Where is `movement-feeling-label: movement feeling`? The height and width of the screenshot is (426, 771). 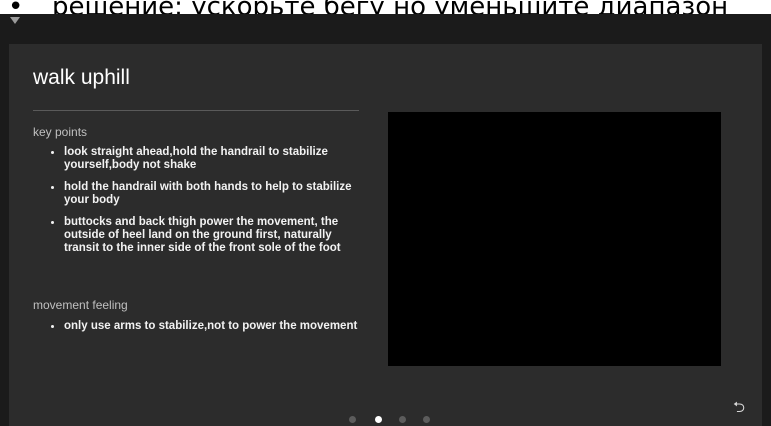 movement-feeling-label: movement feeling is located at coordinates (80, 305).